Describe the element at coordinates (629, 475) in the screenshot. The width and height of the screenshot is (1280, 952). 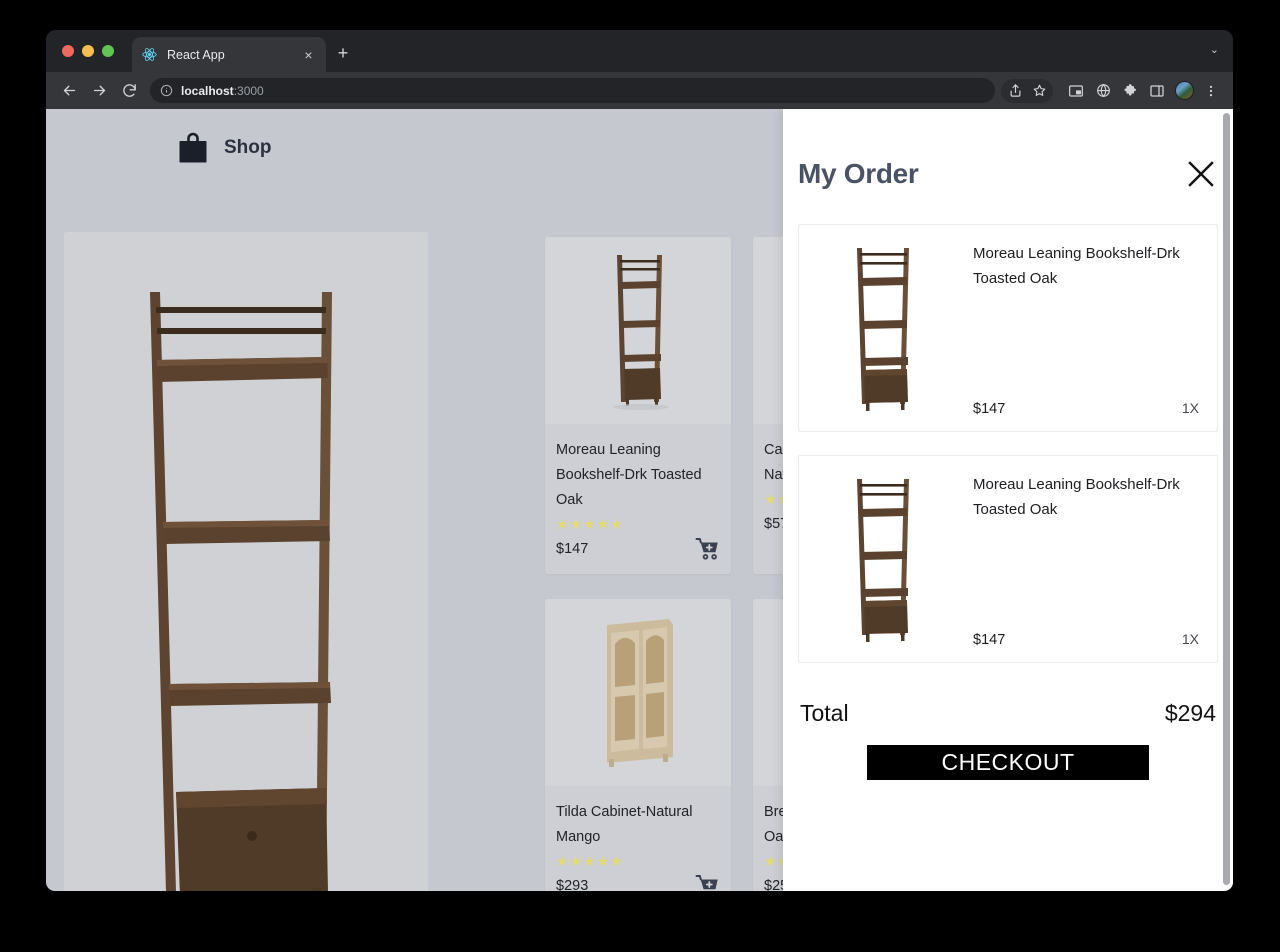
I see `product-name: Moreau Leaning Bookshelf-Drk Toasted Oak` at that location.